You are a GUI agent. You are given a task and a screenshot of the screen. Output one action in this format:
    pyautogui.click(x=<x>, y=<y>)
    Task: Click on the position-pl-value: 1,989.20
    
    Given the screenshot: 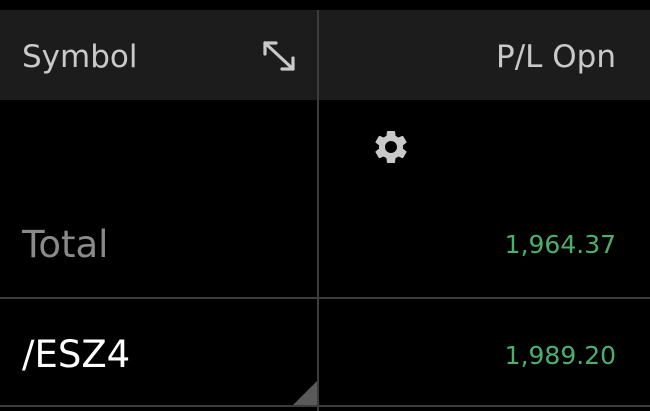 What is the action you would take?
    pyautogui.click(x=560, y=355)
    